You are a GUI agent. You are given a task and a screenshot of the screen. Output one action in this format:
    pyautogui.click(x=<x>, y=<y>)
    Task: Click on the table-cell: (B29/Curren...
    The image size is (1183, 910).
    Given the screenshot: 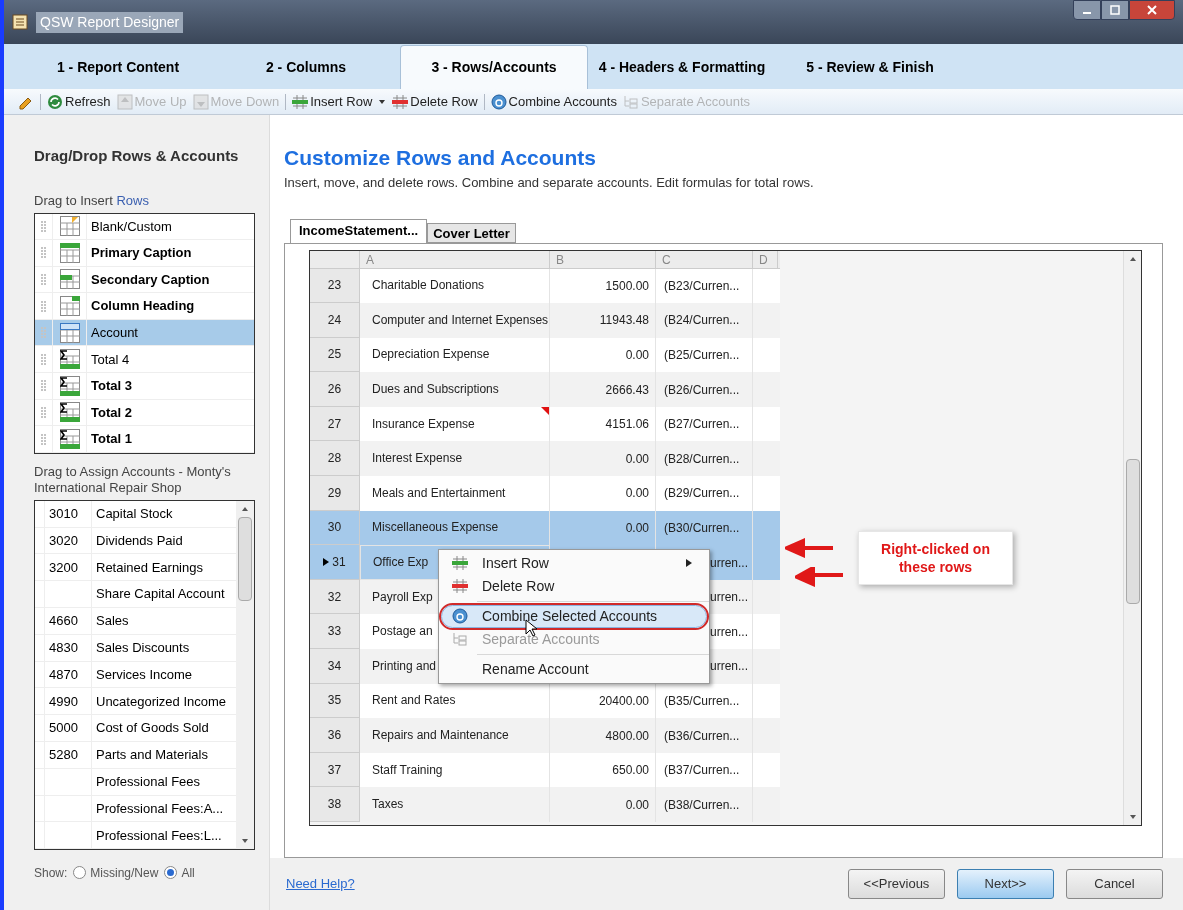 What is the action you would take?
    pyautogui.click(x=704, y=493)
    